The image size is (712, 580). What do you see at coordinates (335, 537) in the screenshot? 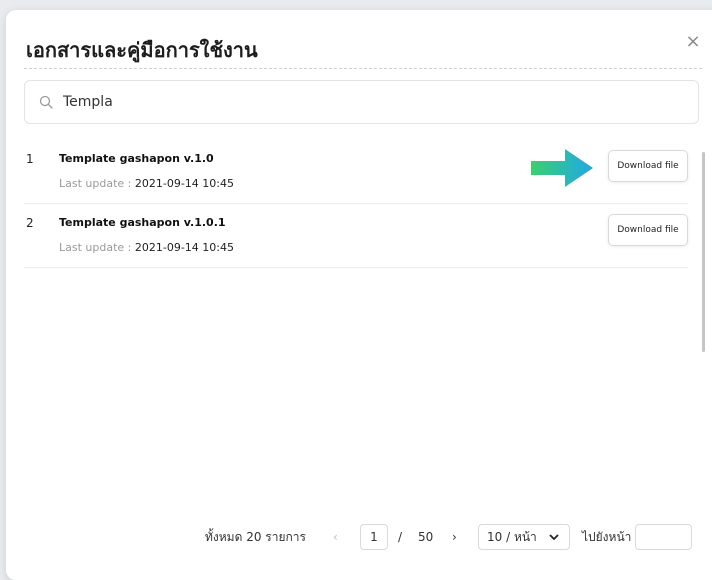
I see `prev-page-icon: ‹` at bounding box center [335, 537].